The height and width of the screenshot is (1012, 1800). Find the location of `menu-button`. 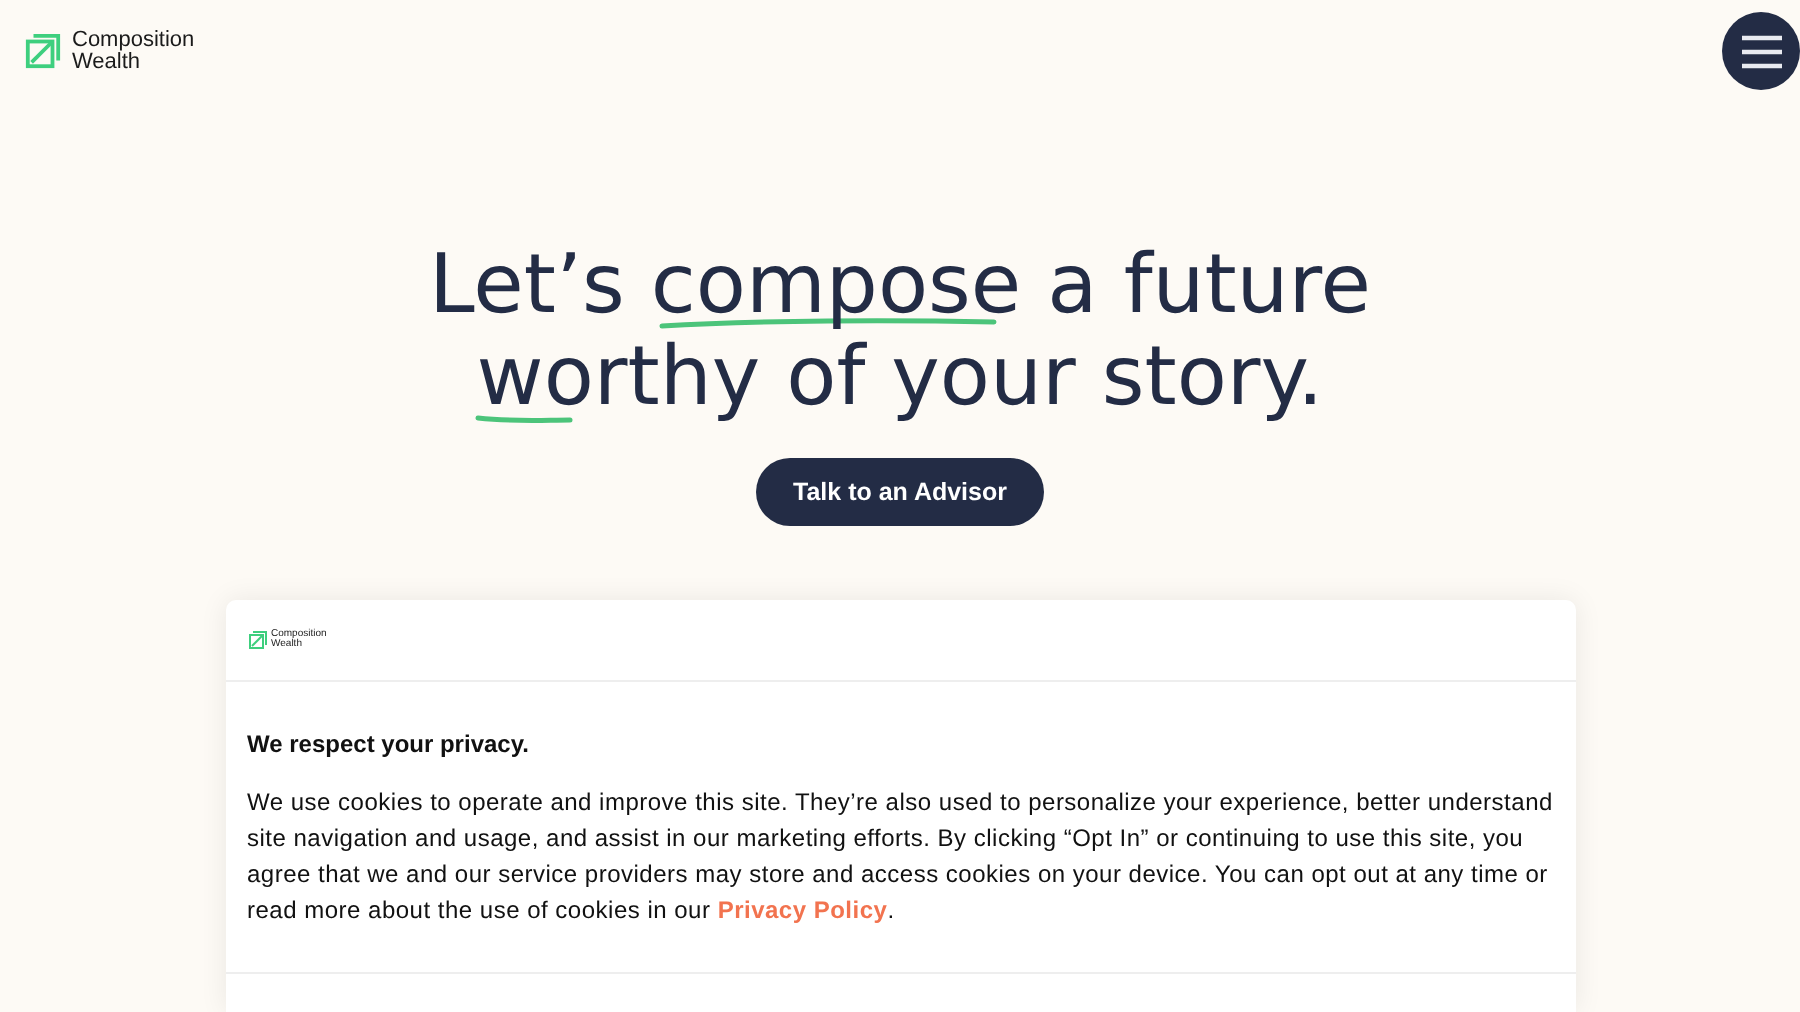

menu-button is located at coordinates (1761, 51).